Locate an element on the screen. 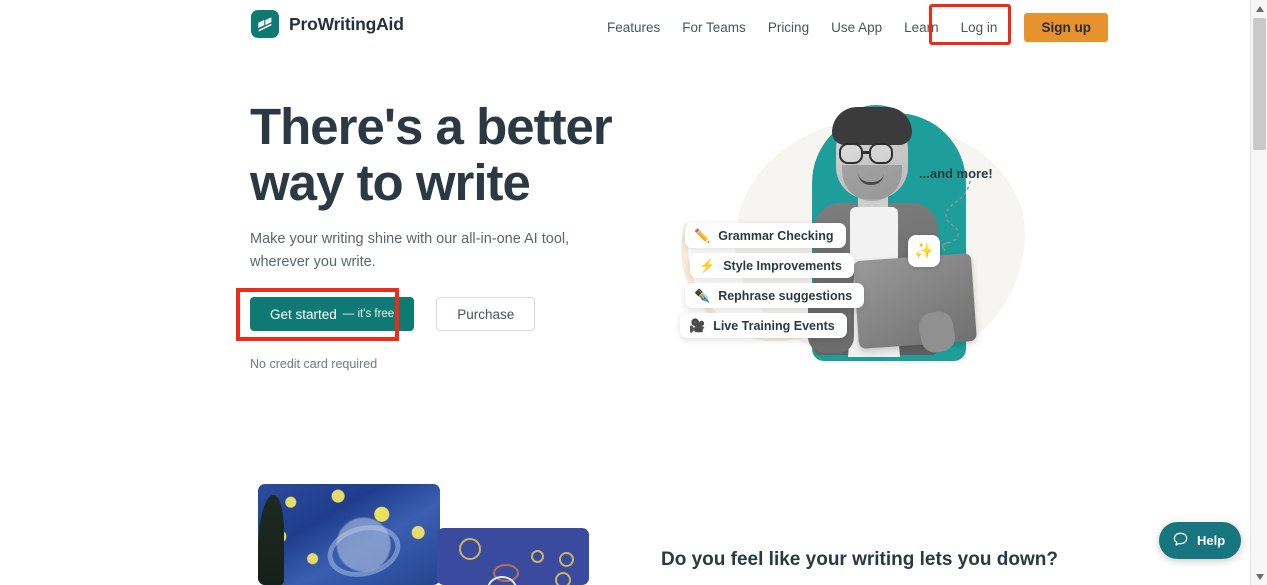 This screenshot has height=585, width=1267. laptop is located at coordinates (915, 301).